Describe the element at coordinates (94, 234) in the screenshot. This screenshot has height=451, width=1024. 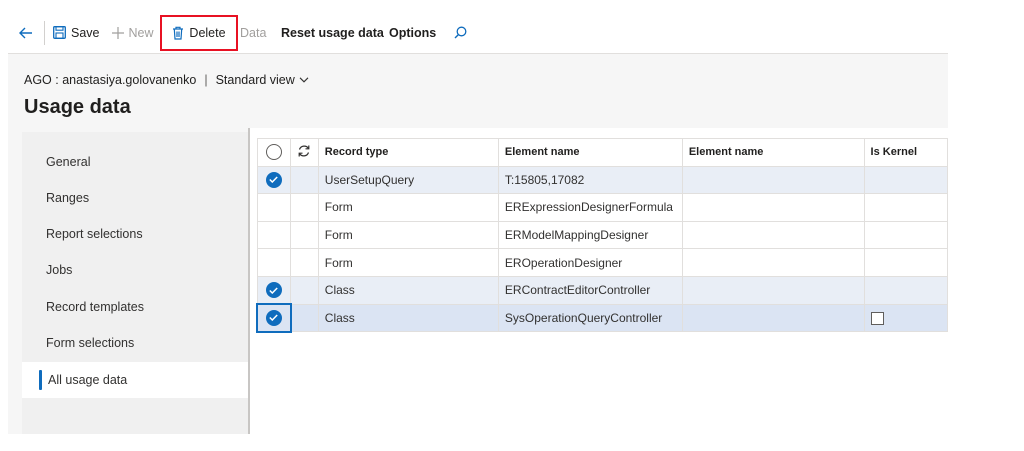
I see `tab-label: Report selections` at that location.